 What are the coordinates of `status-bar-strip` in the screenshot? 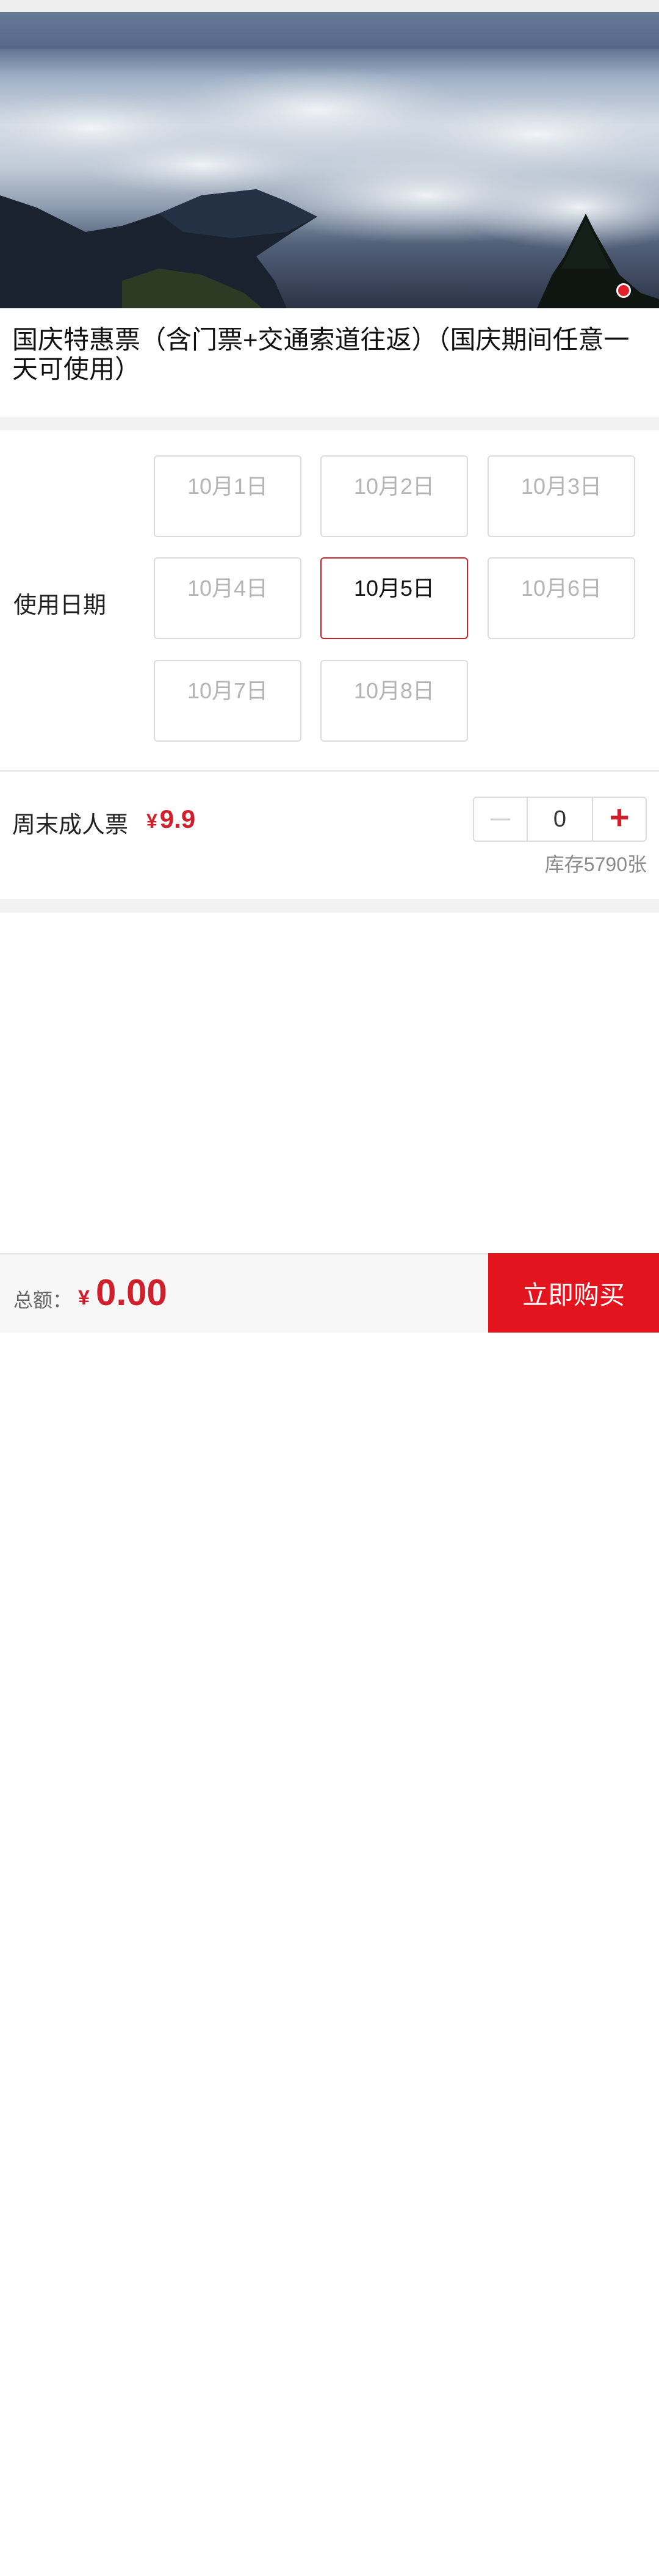 It's located at (329, 6).